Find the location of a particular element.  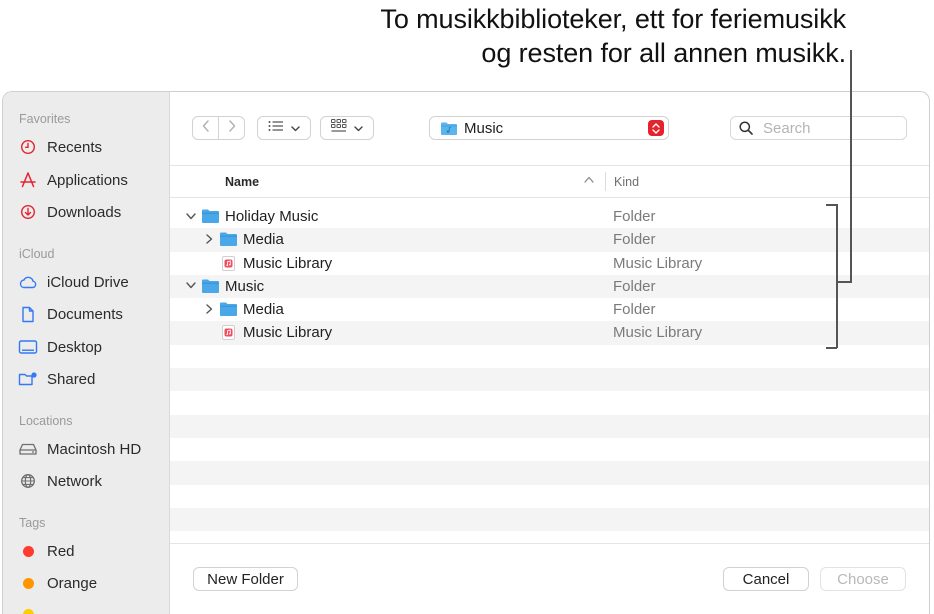

choose-button: Choose is located at coordinates (863, 579).